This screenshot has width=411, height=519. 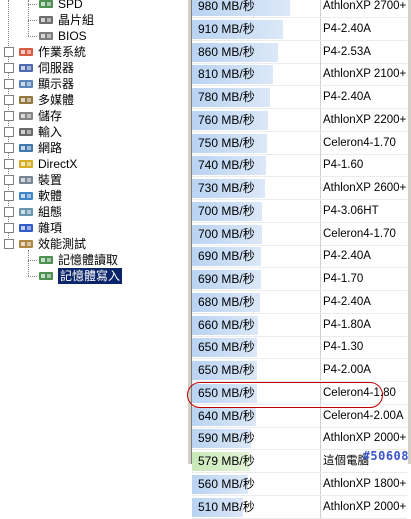 What do you see at coordinates (94, 116) in the screenshot?
I see `tree-item-7: 儲存` at bounding box center [94, 116].